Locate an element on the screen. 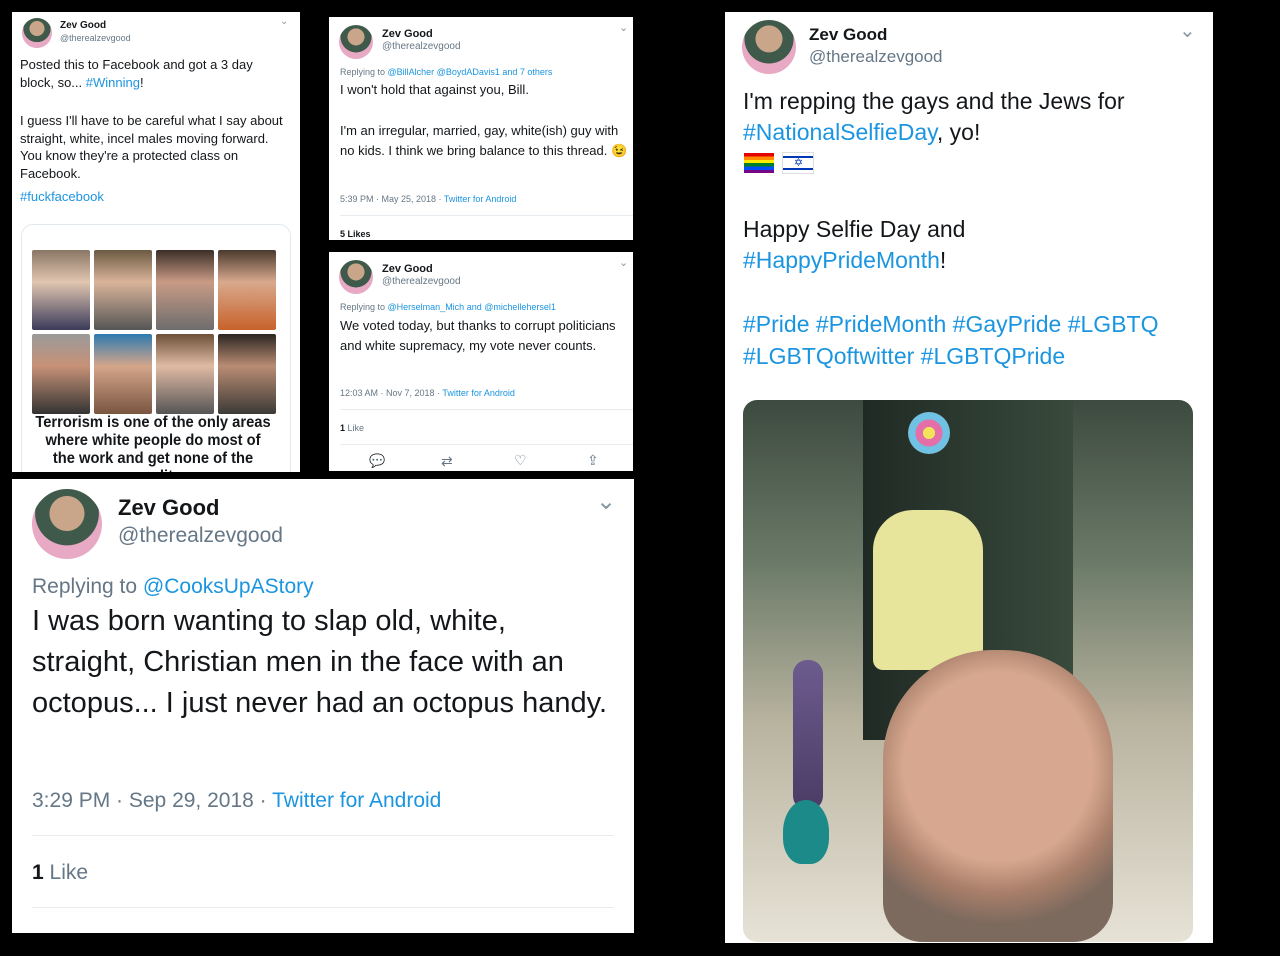 The width and height of the screenshot is (1280, 956). share-icon: ⇪ is located at coordinates (593, 460).